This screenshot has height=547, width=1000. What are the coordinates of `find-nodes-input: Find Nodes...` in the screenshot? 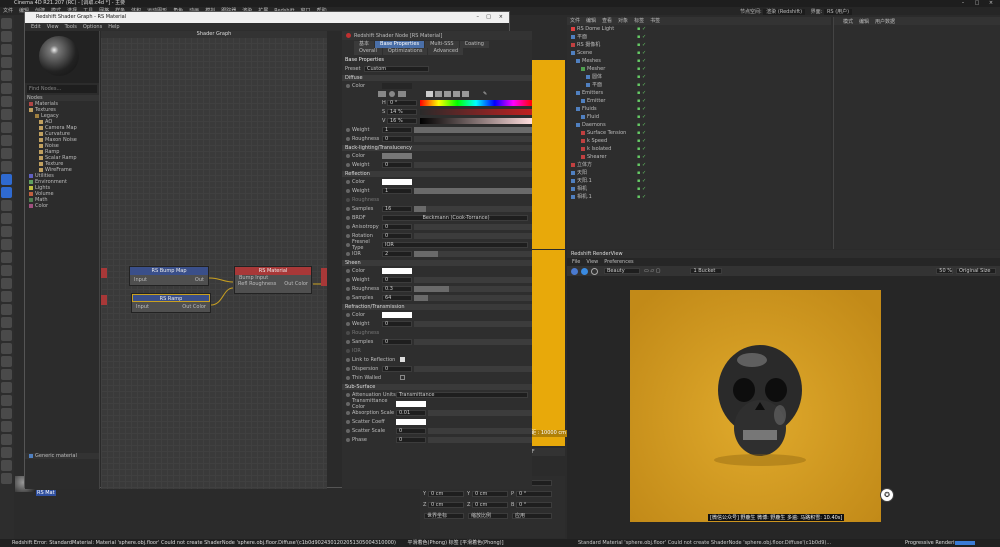 It's located at (62, 89).